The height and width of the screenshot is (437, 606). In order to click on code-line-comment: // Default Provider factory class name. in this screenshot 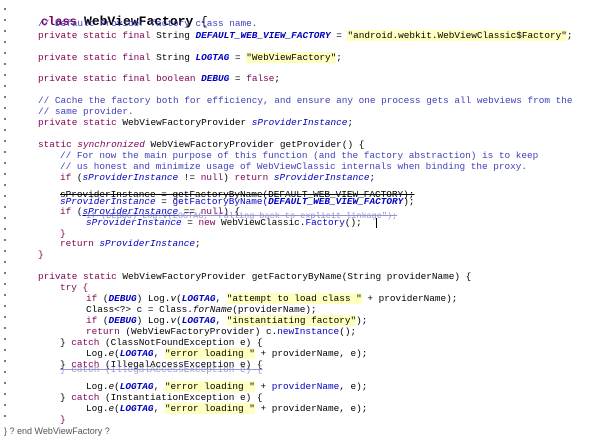, I will do `click(148, 23)`.